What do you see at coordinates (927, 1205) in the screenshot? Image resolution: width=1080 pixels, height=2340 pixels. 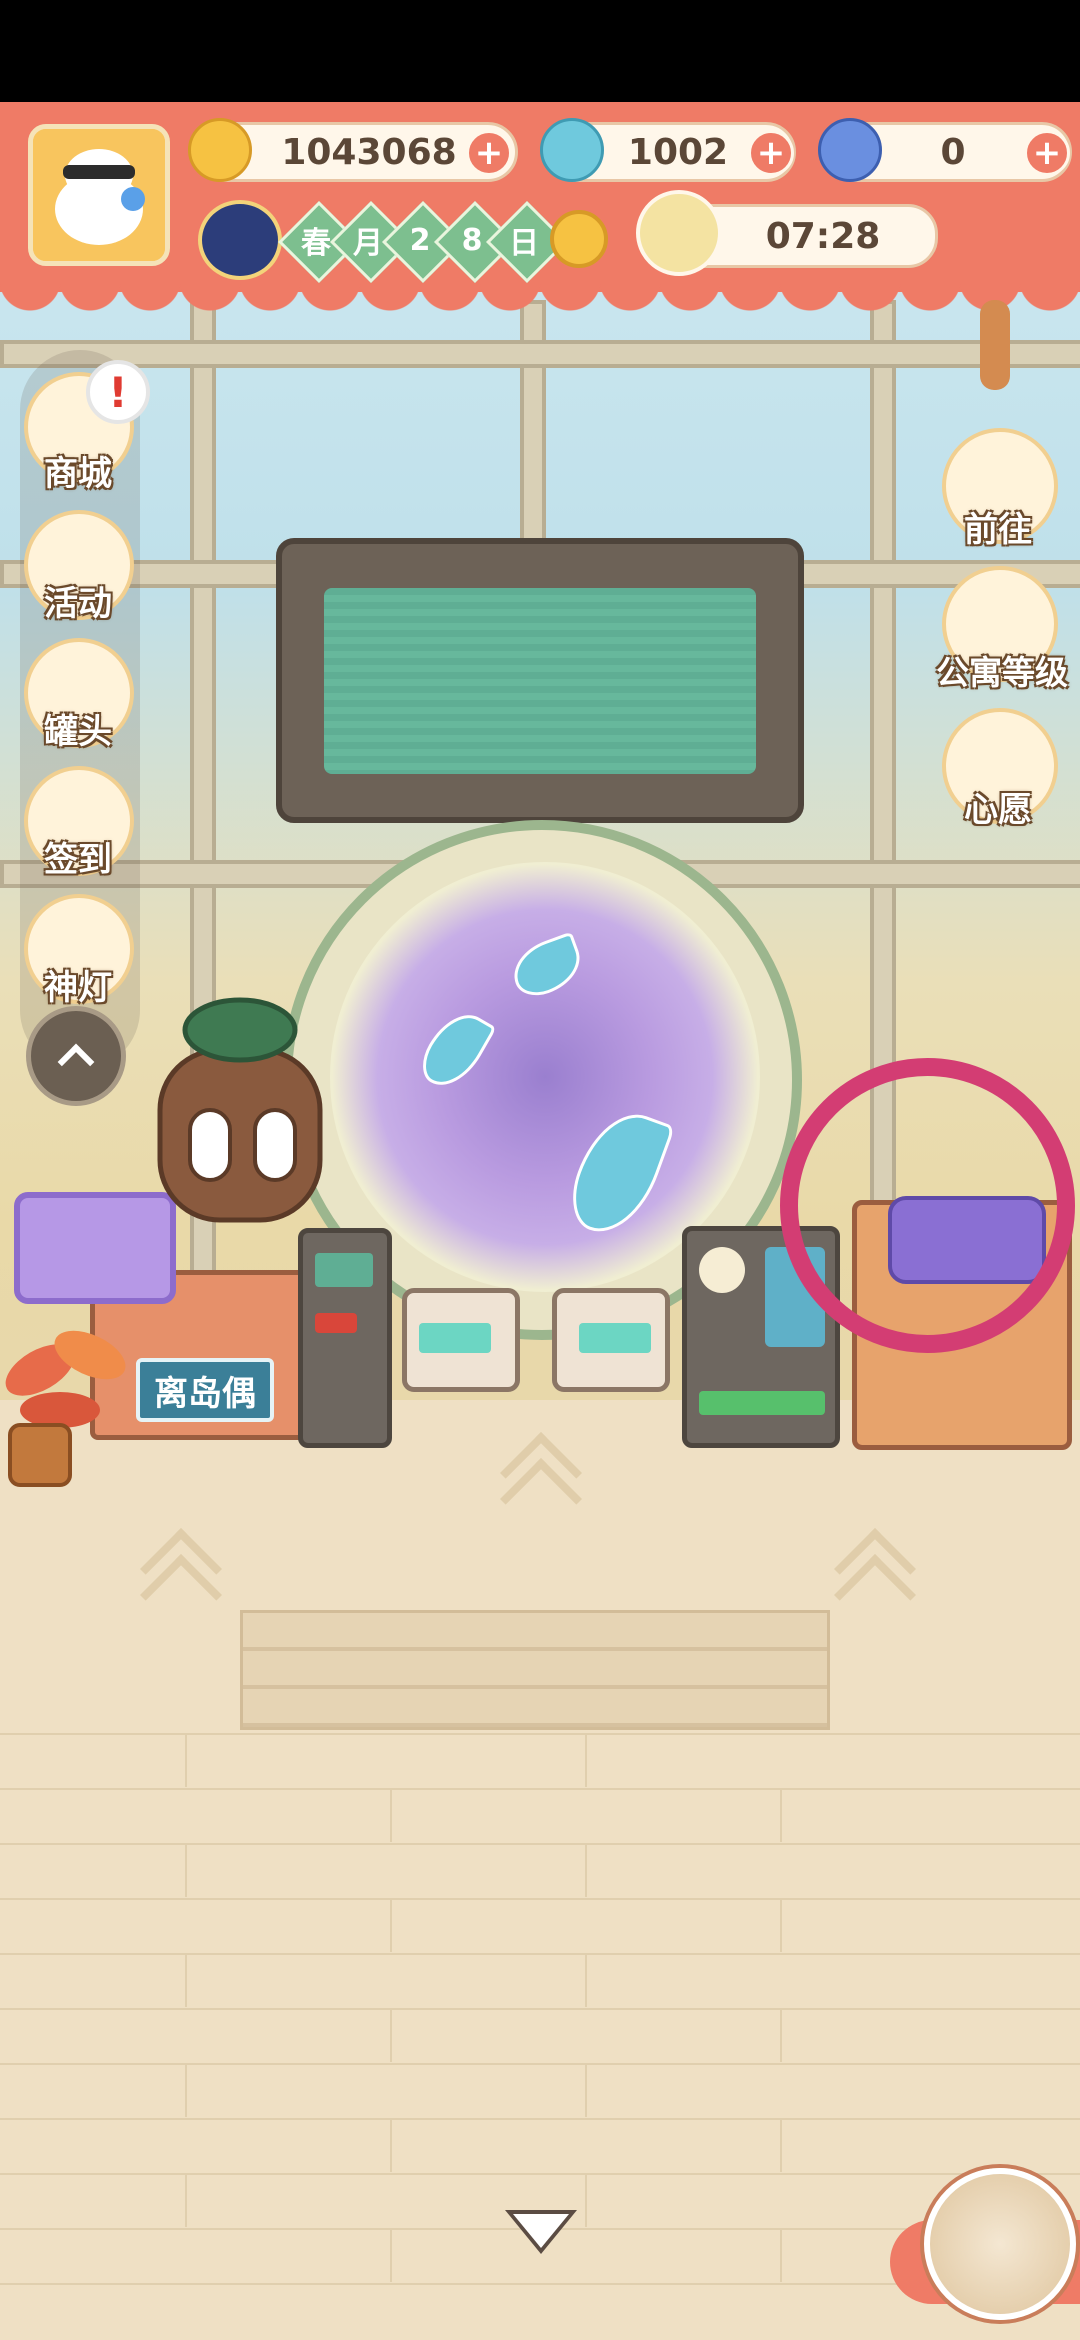 I see `highlight-ring` at bounding box center [927, 1205].